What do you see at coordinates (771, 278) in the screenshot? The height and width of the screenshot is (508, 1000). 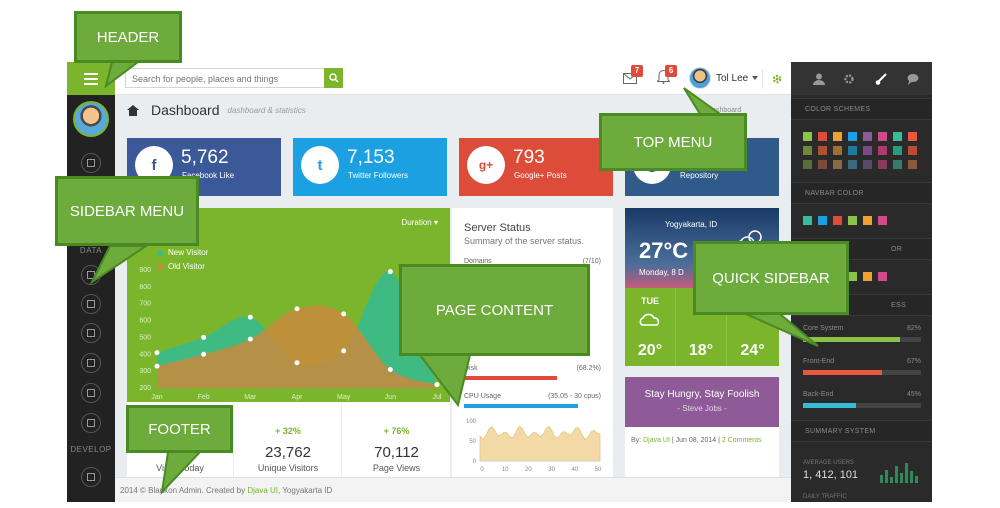 I see `quick-sidebar-callout: QUICK SIDEBAR` at bounding box center [771, 278].